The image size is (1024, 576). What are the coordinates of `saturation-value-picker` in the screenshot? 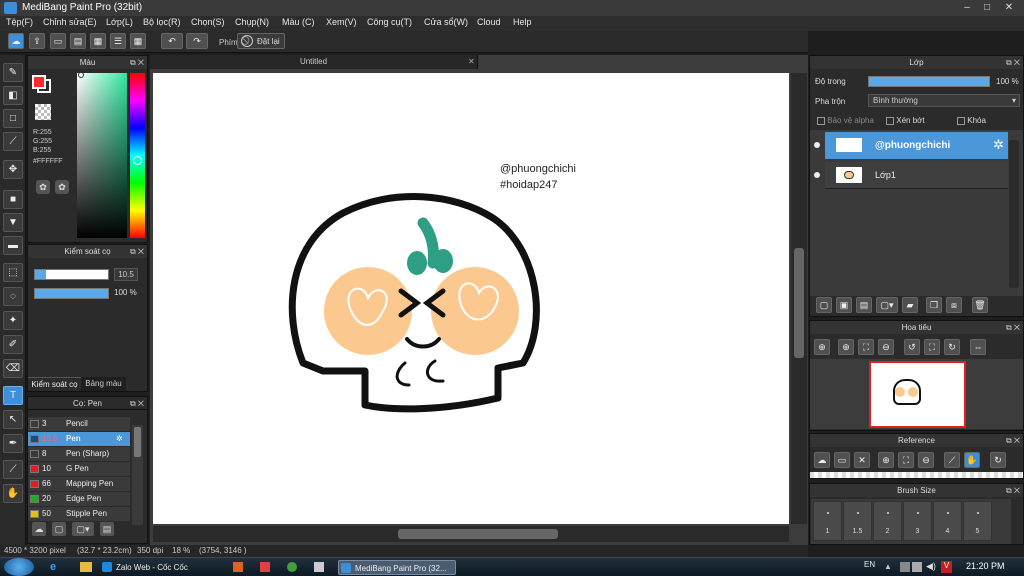 It's located at (102, 155).